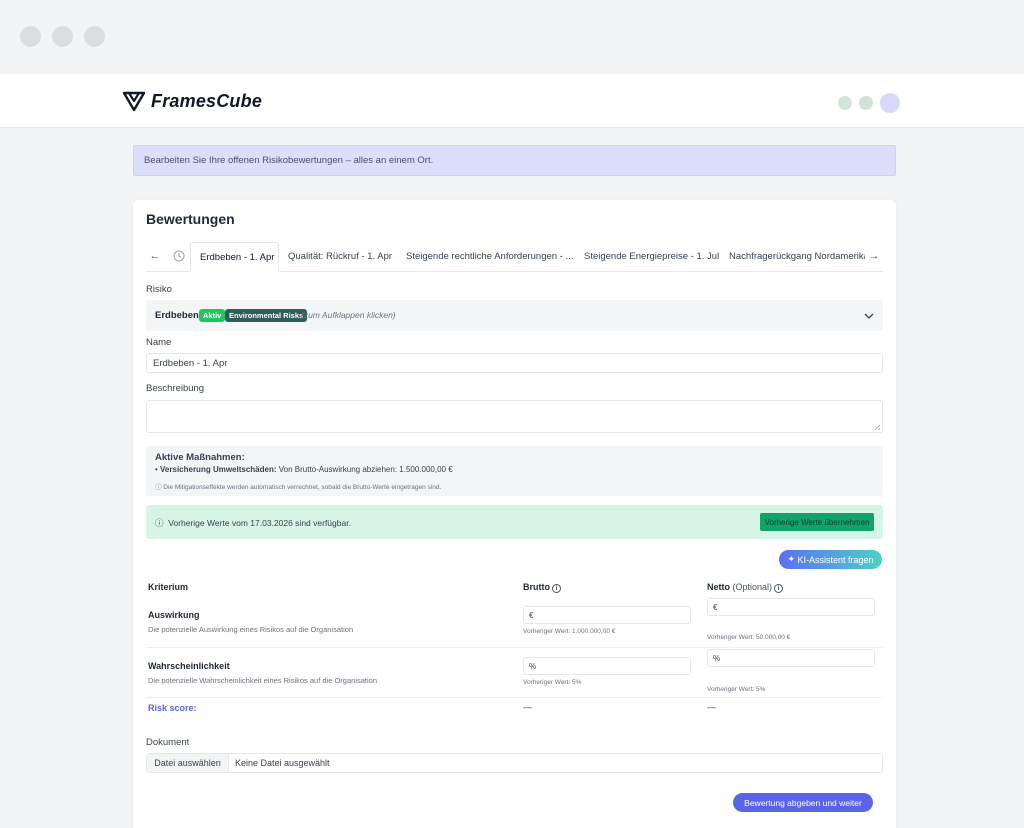 The height and width of the screenshot is (828, 1024). What do you see at coordinates (711, 707) in the screenshot?
I see `risk-score-net: —` at bounding box center [711, 707].